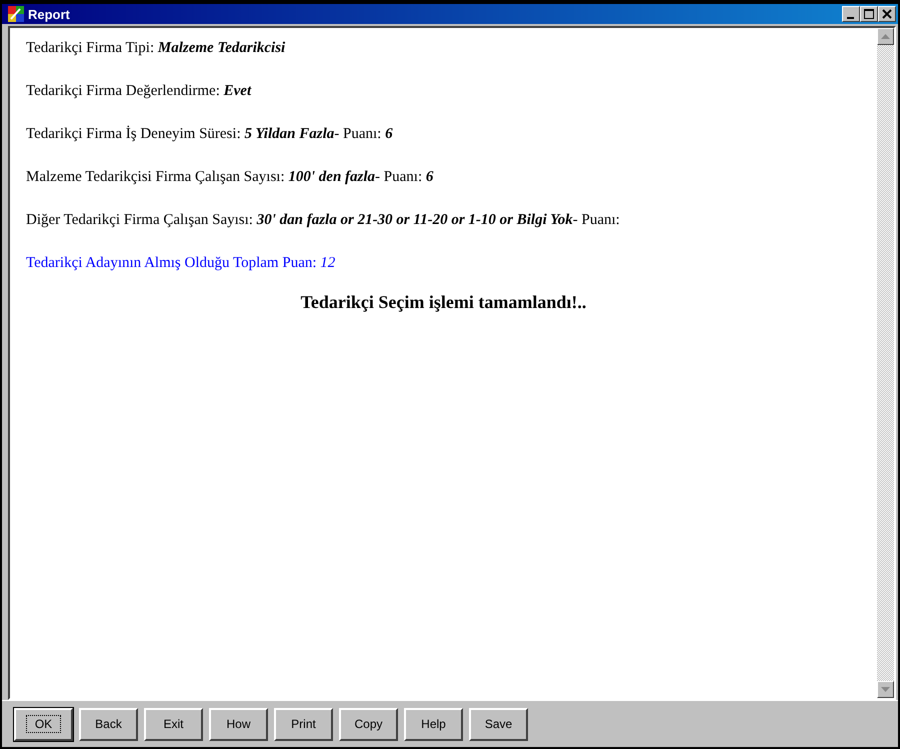 This screenshot has height=749, width=900. I want to click on report-line: Tedarikçi Firma Değerlendirme: Evet, so click(139, 91).